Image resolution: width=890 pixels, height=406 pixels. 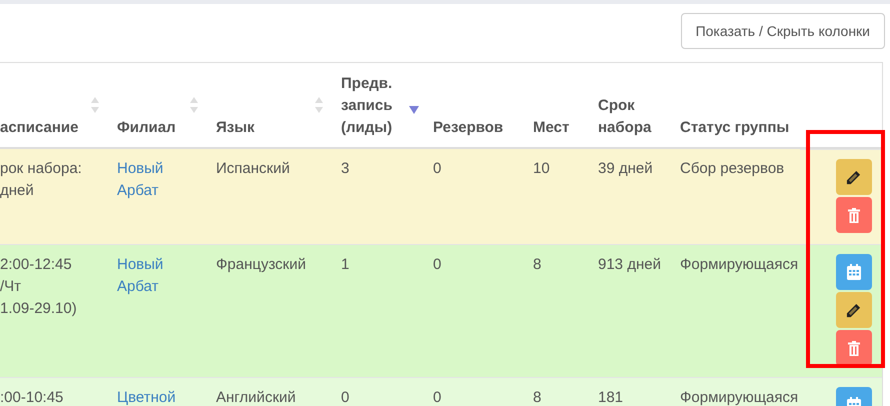 I want to click on column-header: Резервов, so click(x=468, y=128).